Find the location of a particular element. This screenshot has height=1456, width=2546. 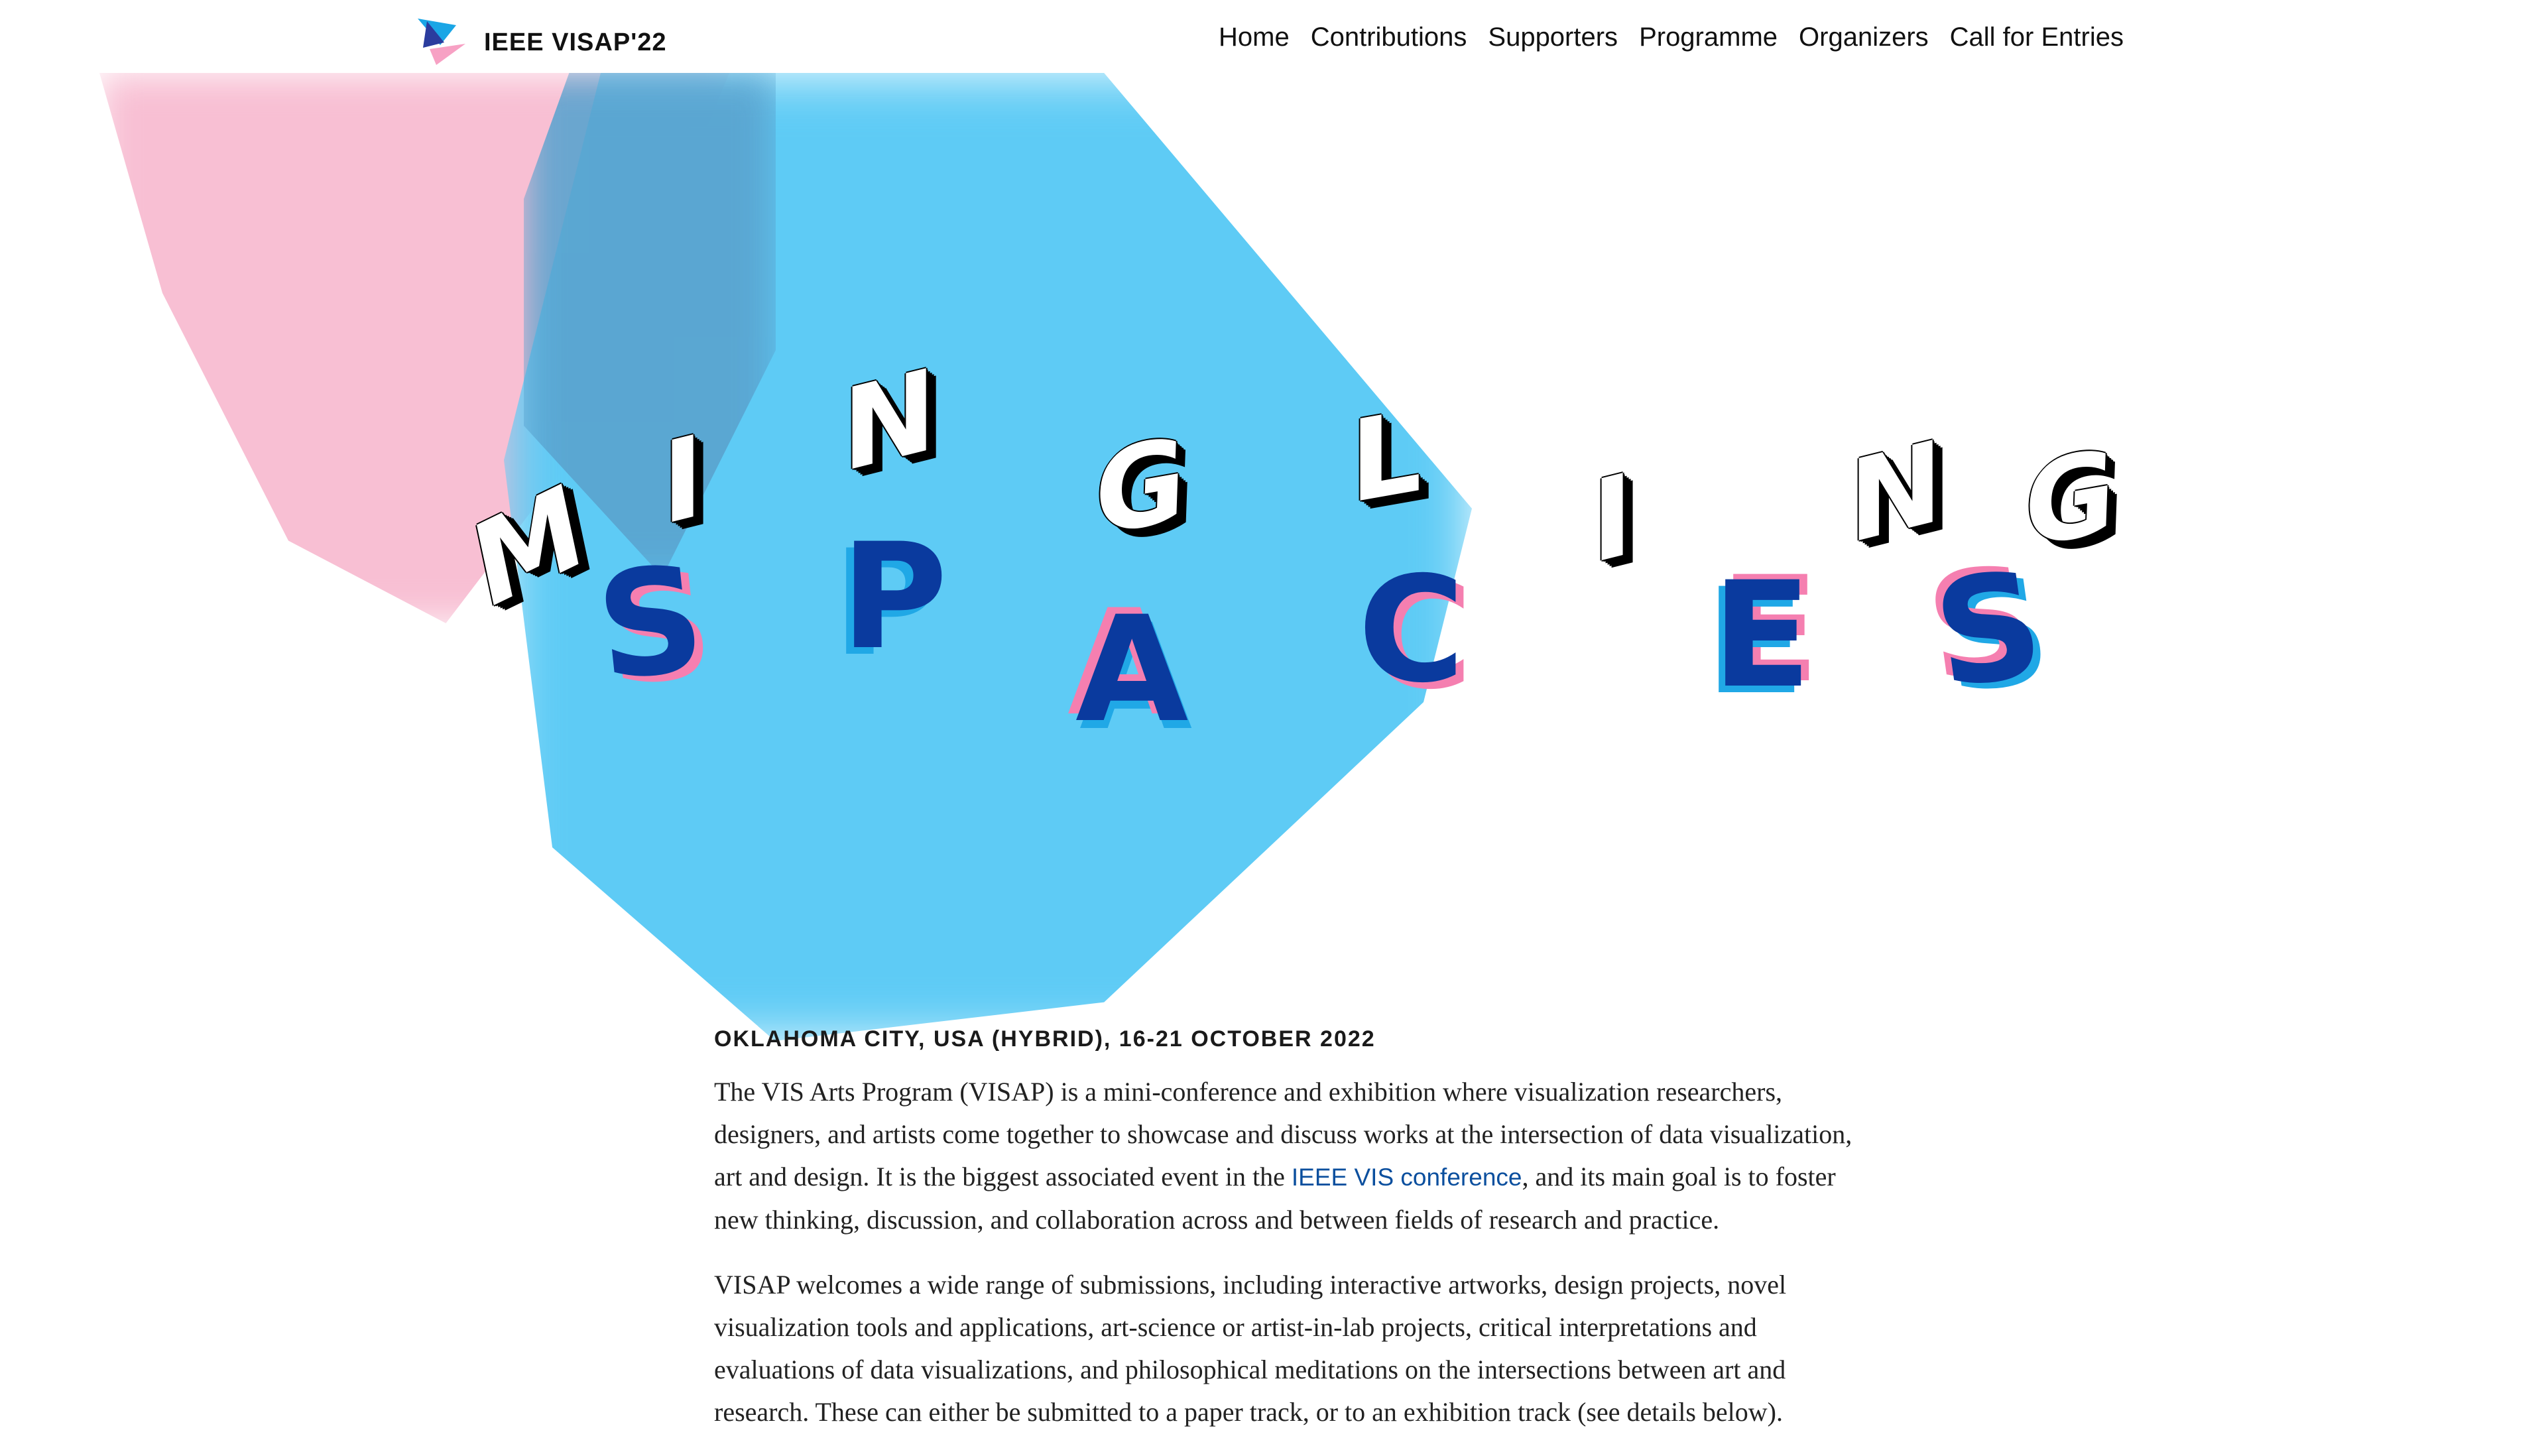

nav-supporters: Supporters is located at coordinates (1553, 37).